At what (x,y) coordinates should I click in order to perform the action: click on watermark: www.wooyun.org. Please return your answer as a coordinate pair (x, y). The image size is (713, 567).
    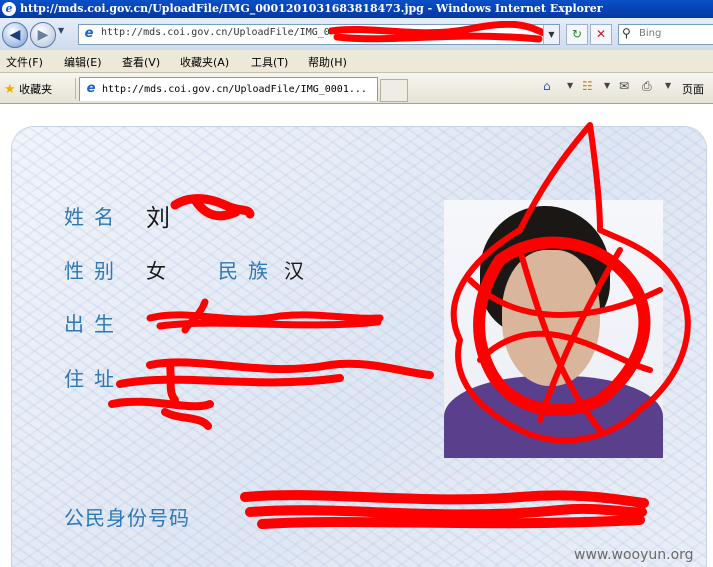
    Looking at the image, I should click on (634, 555).